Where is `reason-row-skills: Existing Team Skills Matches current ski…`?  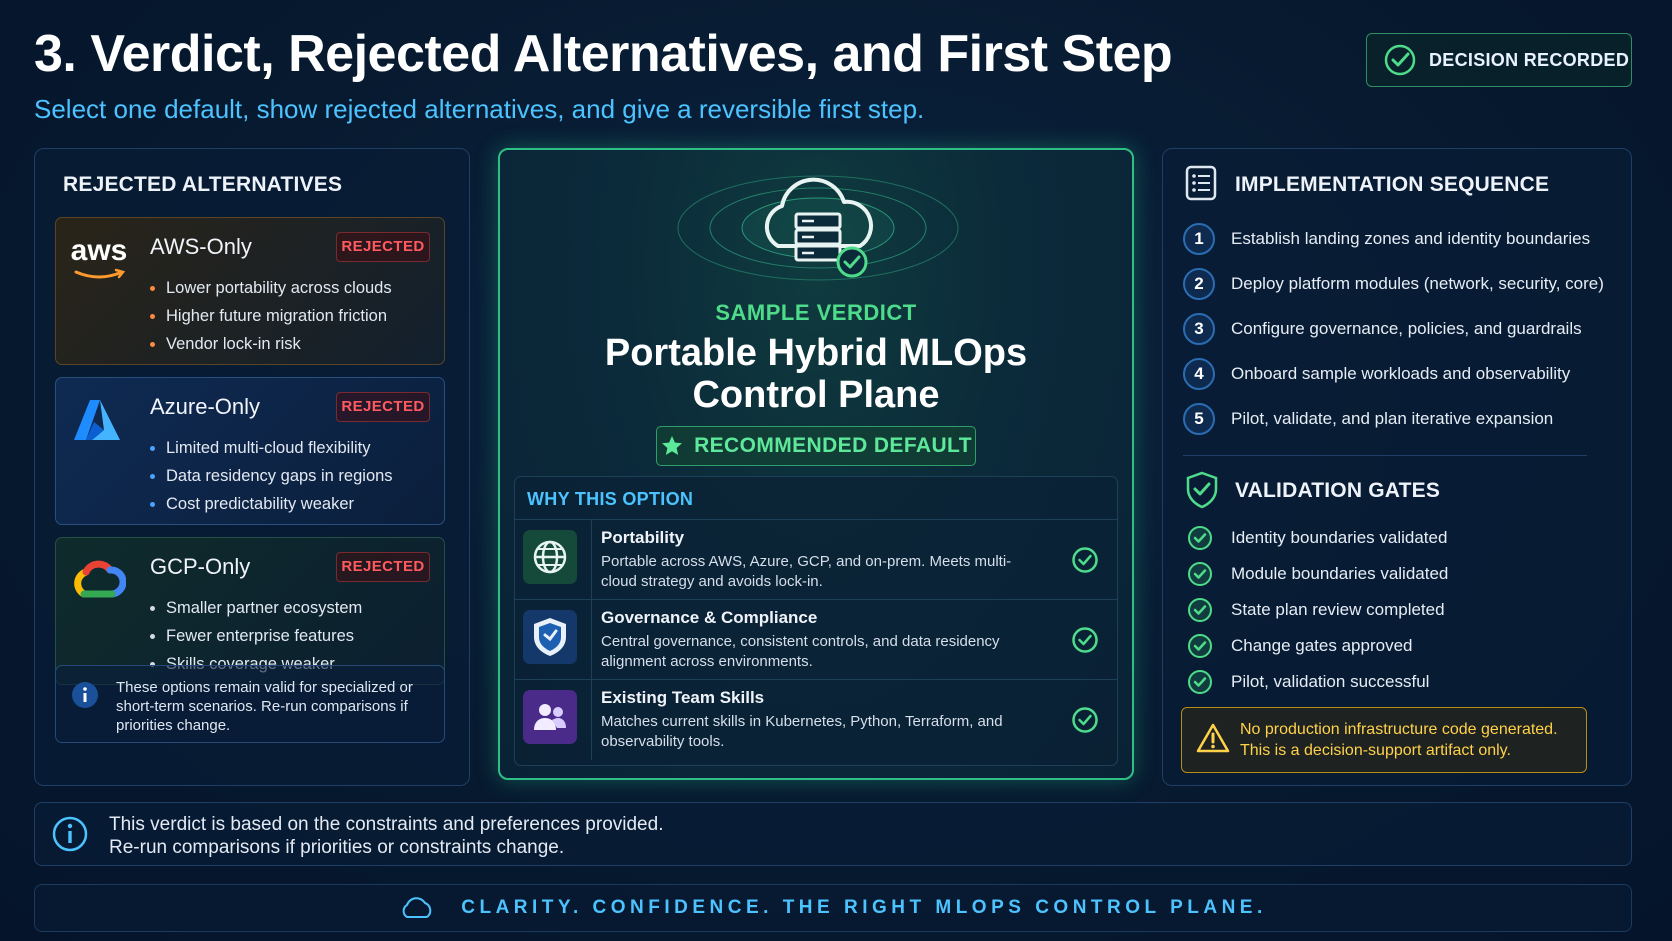
reason-row-skills: Existing Team Skills Matches current ski… is located at coordinates (816, 719).